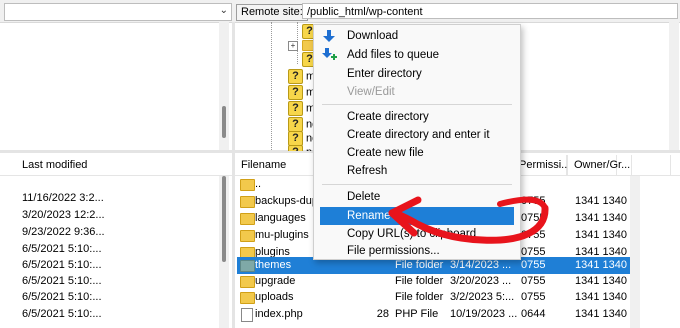  Describe the element at coordinates (417, 197) in the screenshot. I see `menu-item-delete: Delete` at that location.